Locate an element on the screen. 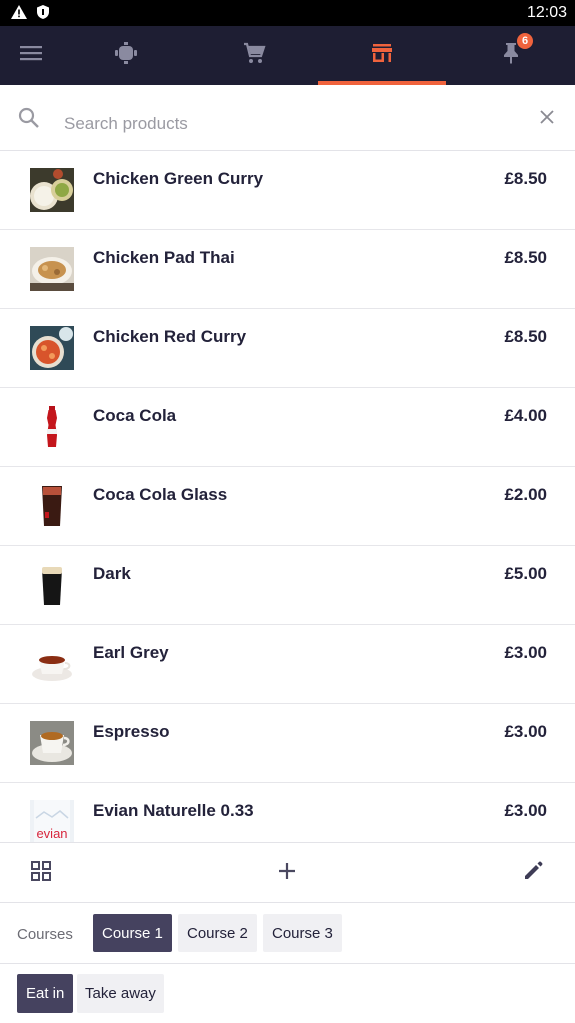  product-row: Coca Cola Glass £2.00 is located at coordinates (287, 506).